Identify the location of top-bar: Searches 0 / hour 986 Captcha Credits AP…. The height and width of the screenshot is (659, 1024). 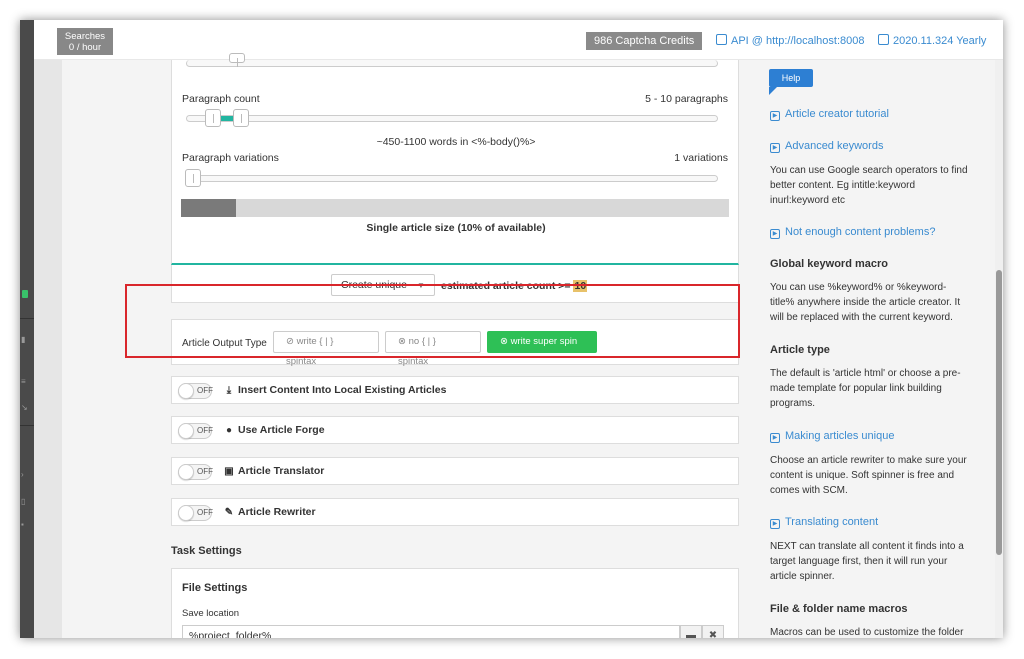
(518, 40).